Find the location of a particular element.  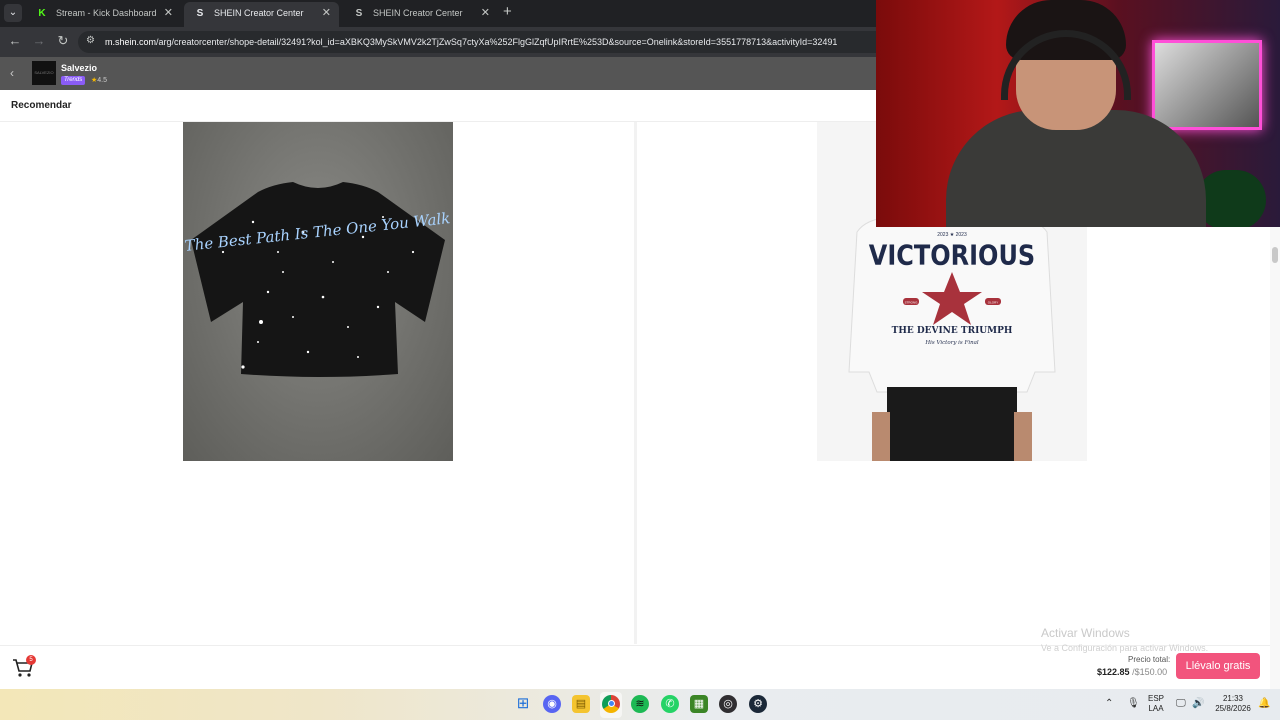

site-info-icon: ⚙ is located at coordinates (92, 41).